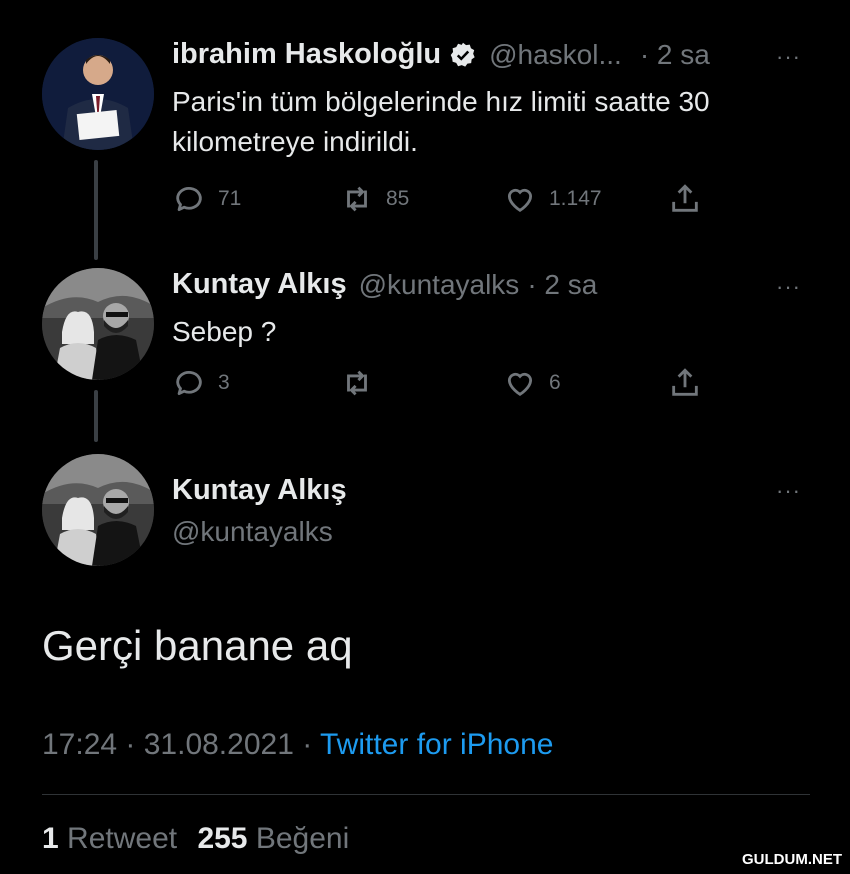 This screenshot has height=874, width=850. Describe the element at coordinates (50, 838) in the screenshot. I see `retweet-stat-count: 1` at that location.